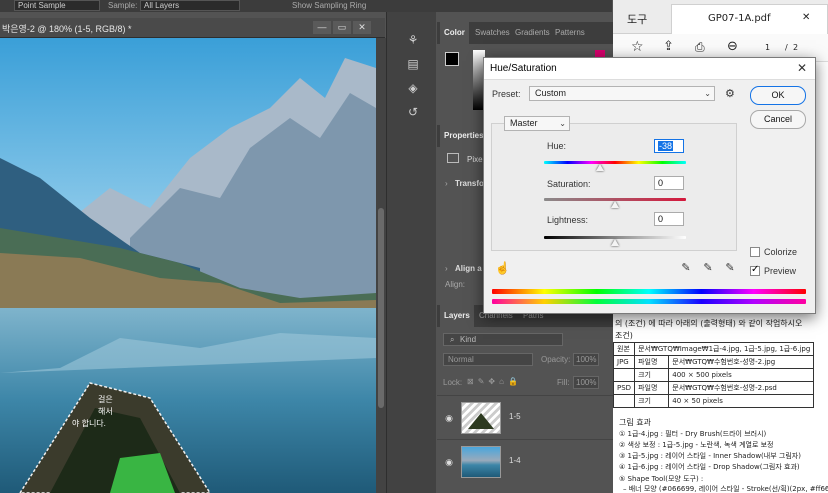 This screenshot has height=493, width=828. What do you see at coordinates (502, 268) in the screenshot?
I see `targeted-adjustment-hand-icon: ☝` at bounding box center [502, 268].